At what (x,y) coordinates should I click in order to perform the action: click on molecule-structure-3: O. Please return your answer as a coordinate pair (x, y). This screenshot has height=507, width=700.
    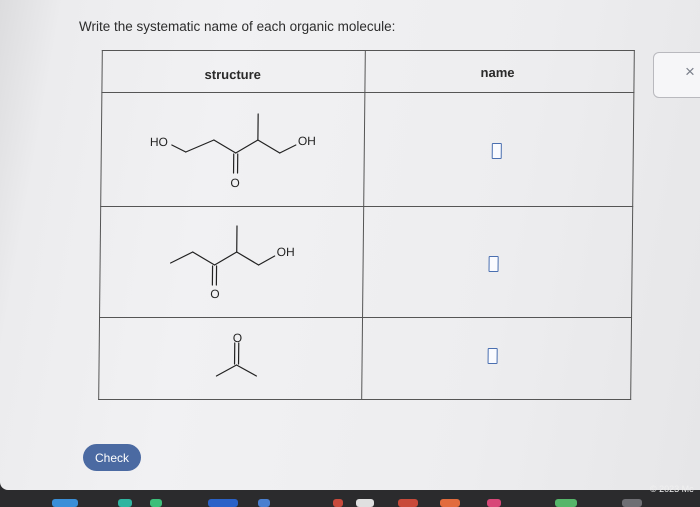
    Looking at the image, I should click on (238, 355).